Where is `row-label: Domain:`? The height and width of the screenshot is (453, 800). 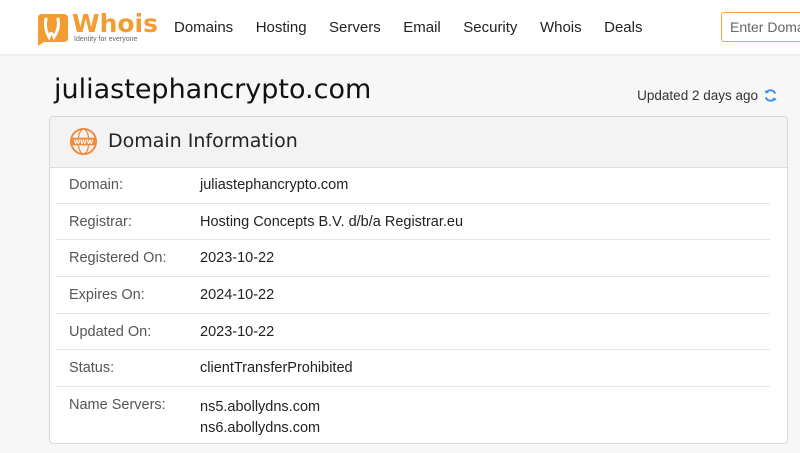
row-label: Domain: is located at coordinates (96, 184).